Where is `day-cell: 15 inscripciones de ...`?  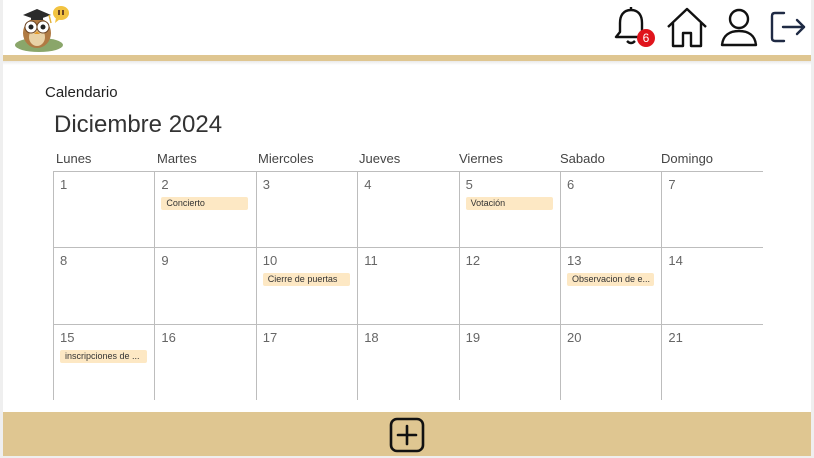
day-cell: 15 inscripciones de ... is located at coordinates (104, 361).